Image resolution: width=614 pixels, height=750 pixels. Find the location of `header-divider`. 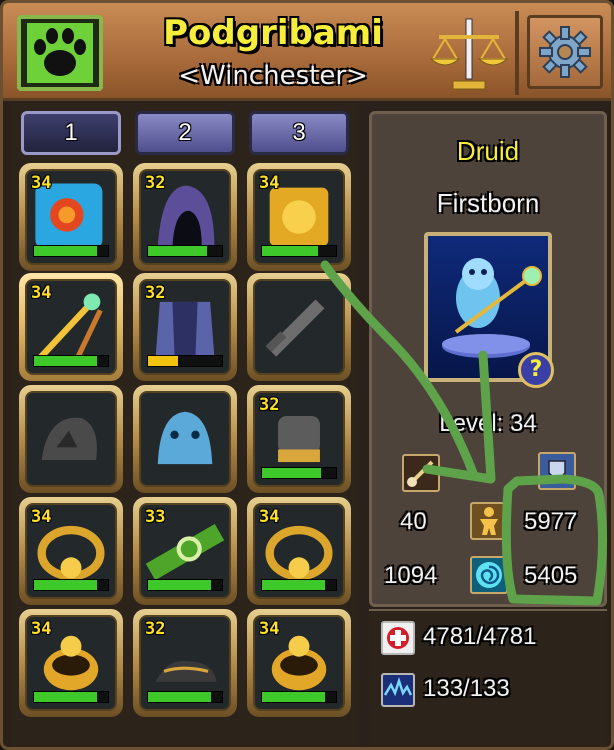

header-divider is located at coordinates (517, 53).